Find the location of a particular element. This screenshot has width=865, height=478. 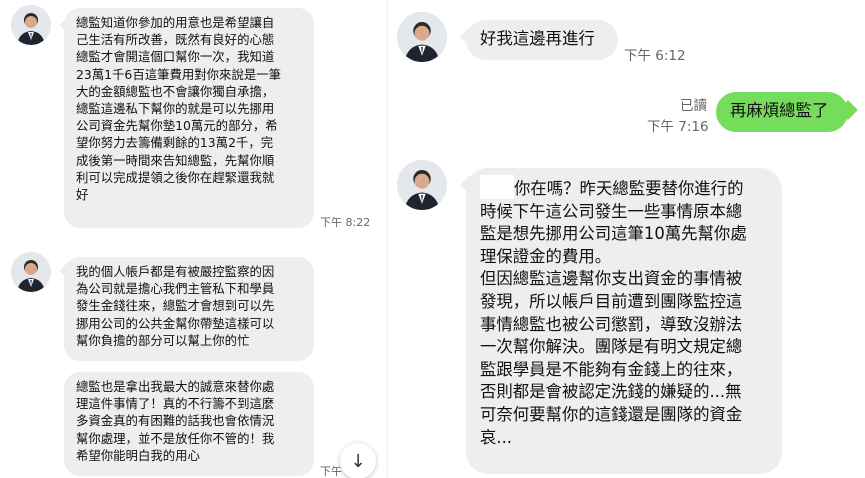

message-line: 否則都是會被認定洗錢的嫌疑的...無 is located at coordinates (611, 392).